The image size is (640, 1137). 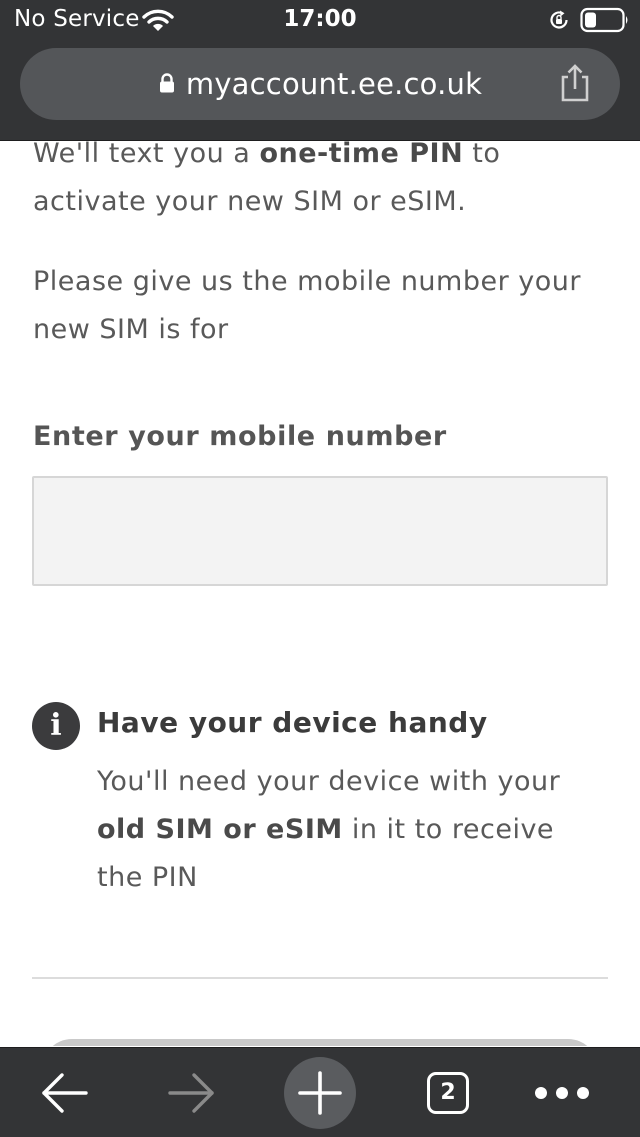 I want to click on tabs-count: 2, so click(x=448, y=1092).